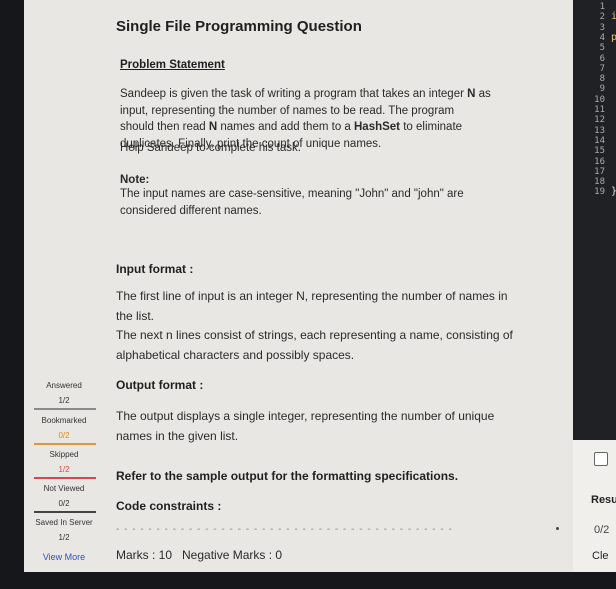  Describe the element at coordinates (601, 459) in the screenshot. I see `custom-input-checkbox` at that location.